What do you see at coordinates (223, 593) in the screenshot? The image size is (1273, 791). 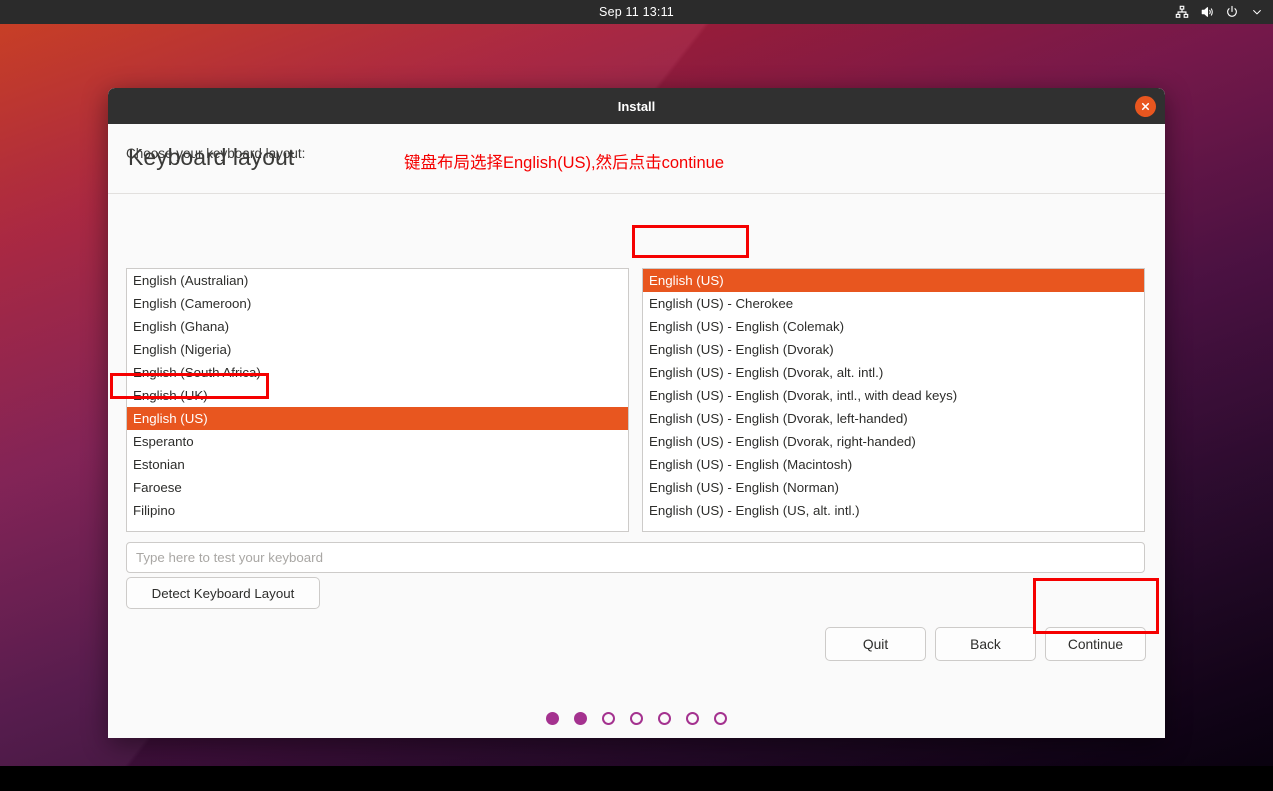 I see `detect-keyboard-layout-button: Detect Keyboard Layout` at bounding box center [223, 593].